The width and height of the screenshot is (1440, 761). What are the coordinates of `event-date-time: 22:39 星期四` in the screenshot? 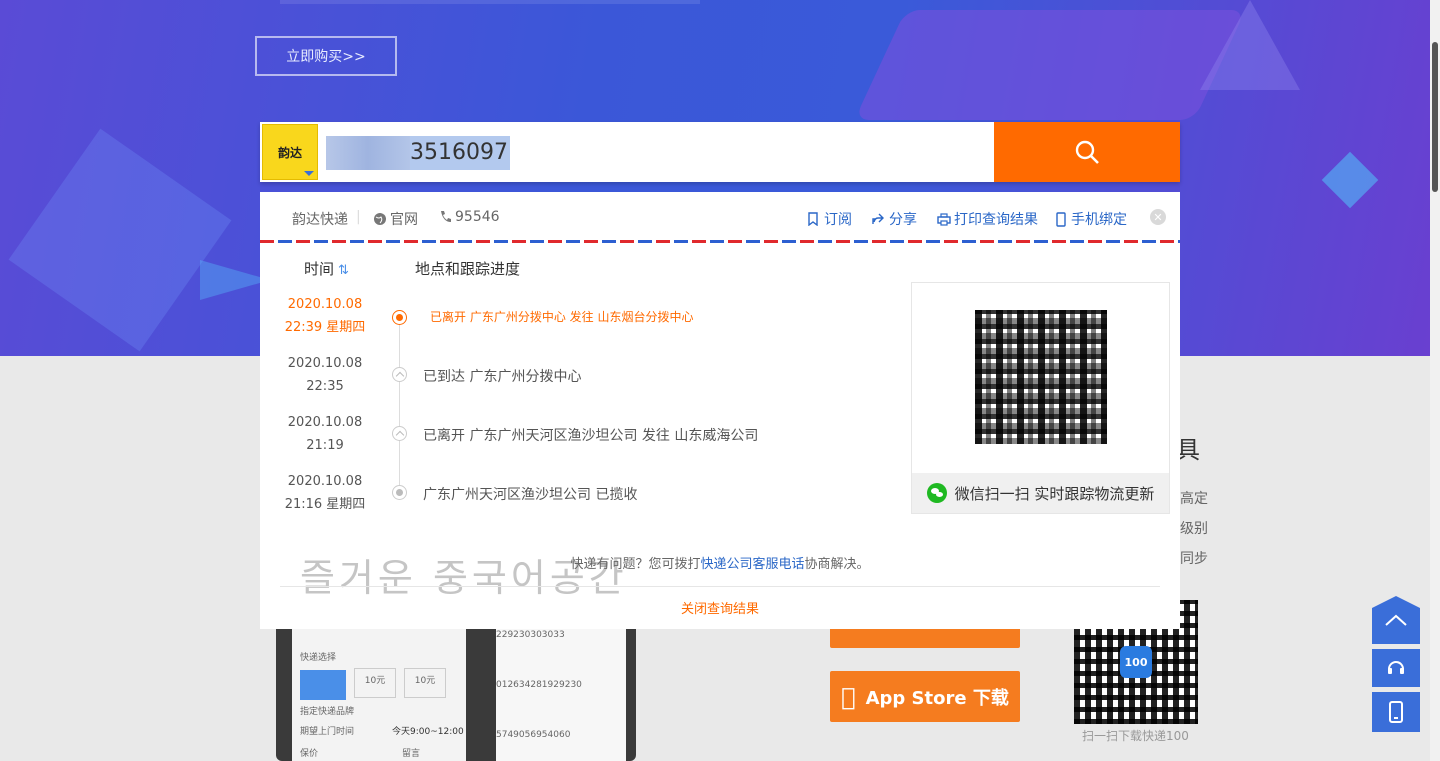 It's located at (325, 327).